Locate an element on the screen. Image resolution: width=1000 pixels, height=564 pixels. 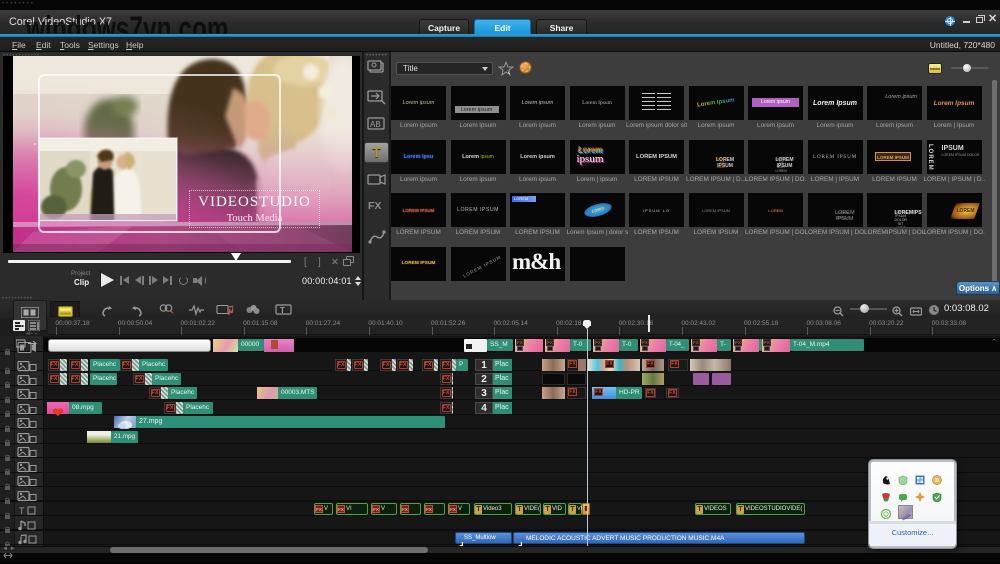
svg-text: AB is located at coordinates (375, 124).